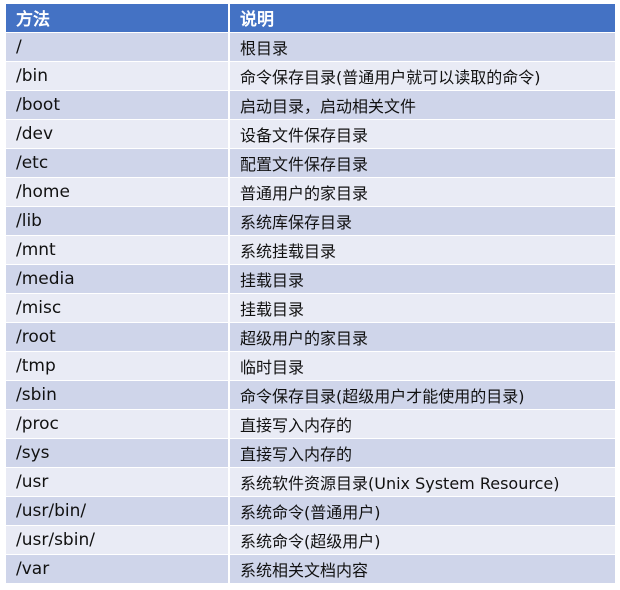  I want to click on table-row: /bin 命令保存目录(普通用户就可以读取的命令), so click(311, 75).